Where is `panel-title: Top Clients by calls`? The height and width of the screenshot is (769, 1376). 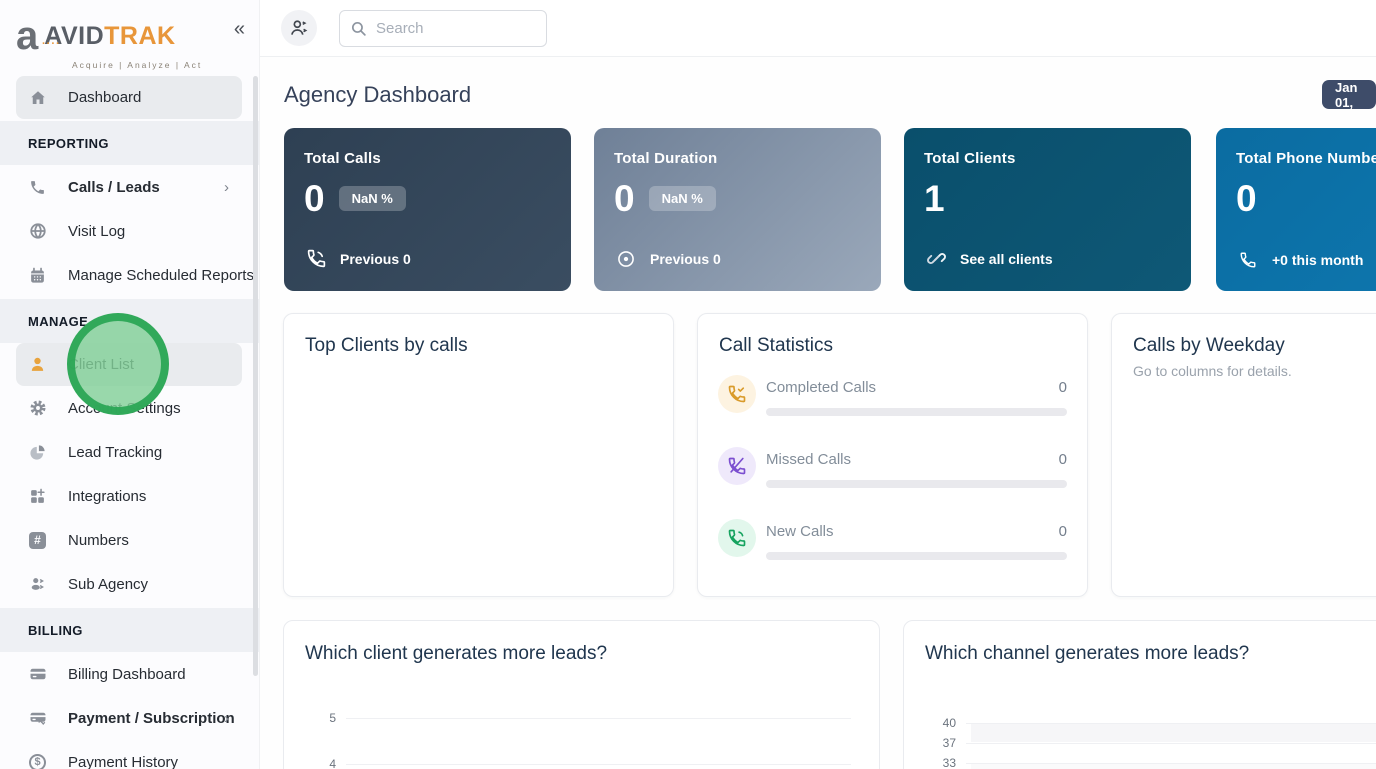 panel-title: Top Clients by calls is located at coordinates (386, 345).